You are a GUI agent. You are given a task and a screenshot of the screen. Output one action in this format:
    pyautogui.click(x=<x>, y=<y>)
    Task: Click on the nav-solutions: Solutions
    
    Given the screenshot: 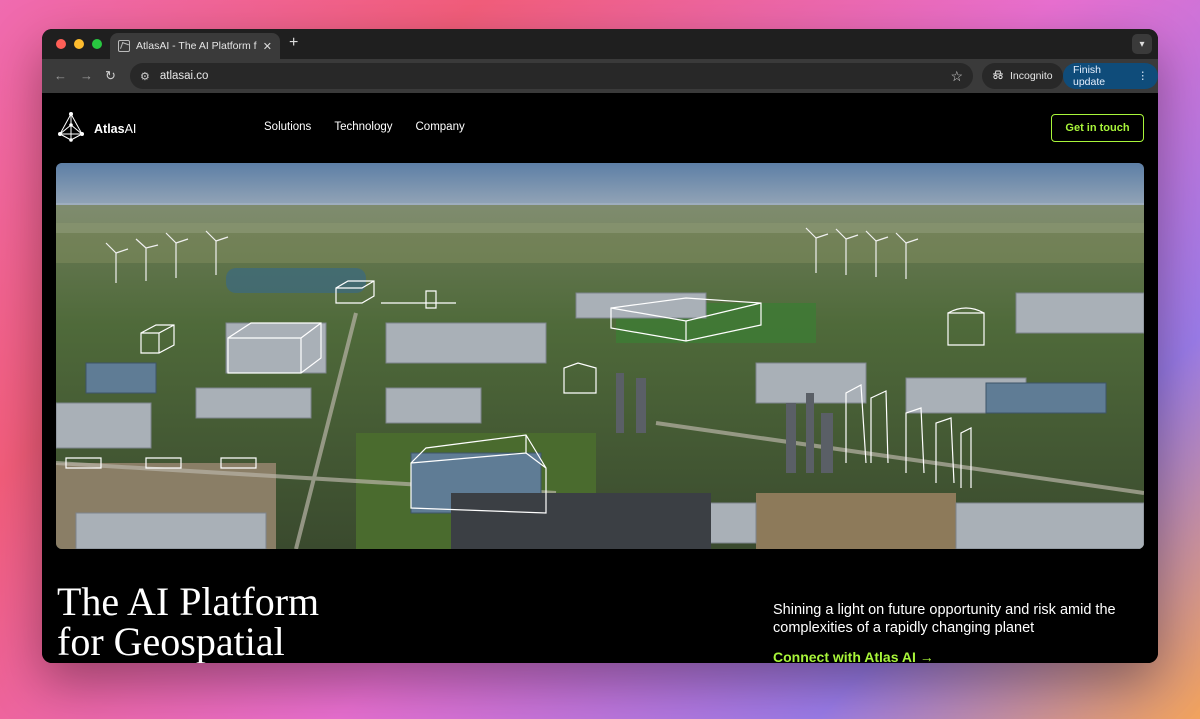 What is the action you would take?
    pyautogui.click(x=287, y=127)
    